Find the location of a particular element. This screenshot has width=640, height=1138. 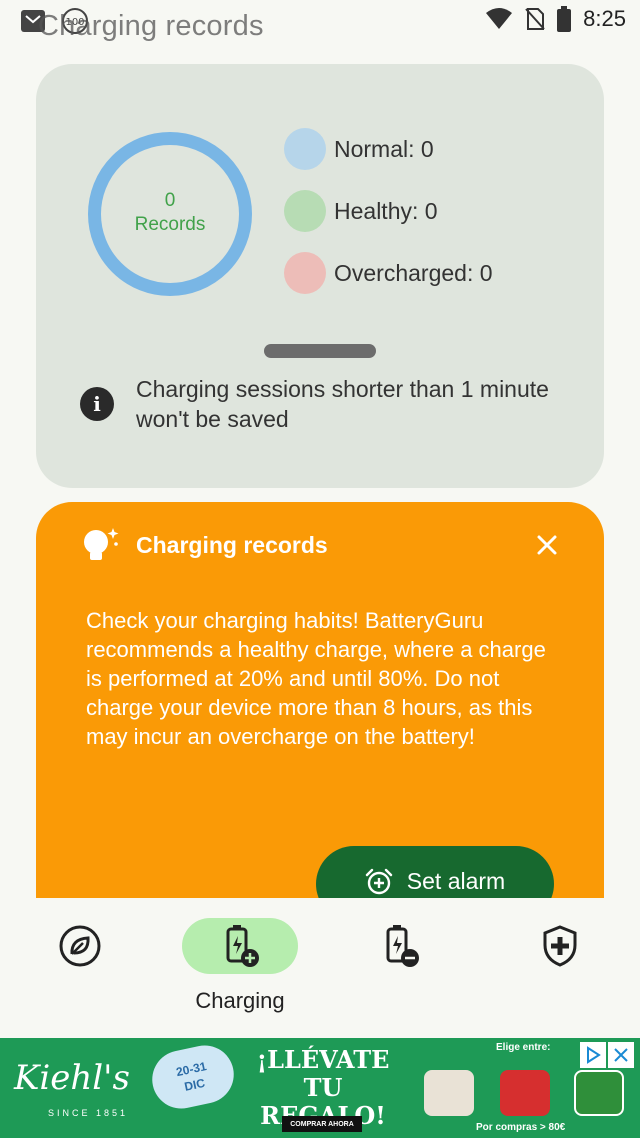

drag-handle is located at coordinates (320, 351).